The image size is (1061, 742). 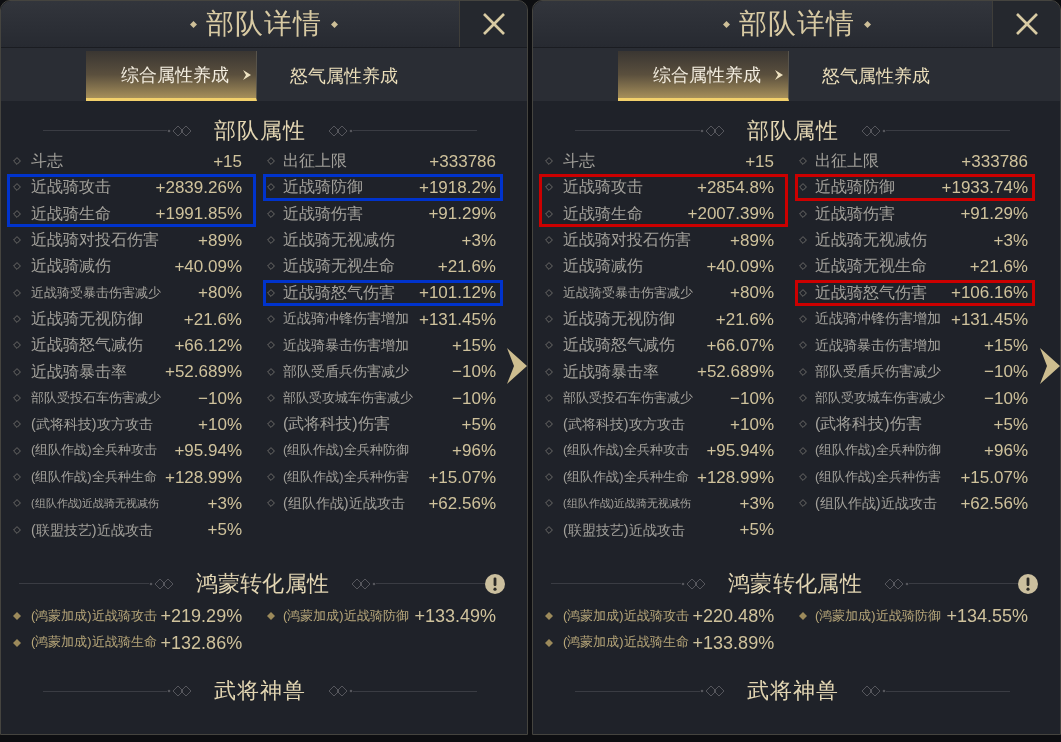 I want to click on stat-value: +128.99%, so click(x=734, y=477).